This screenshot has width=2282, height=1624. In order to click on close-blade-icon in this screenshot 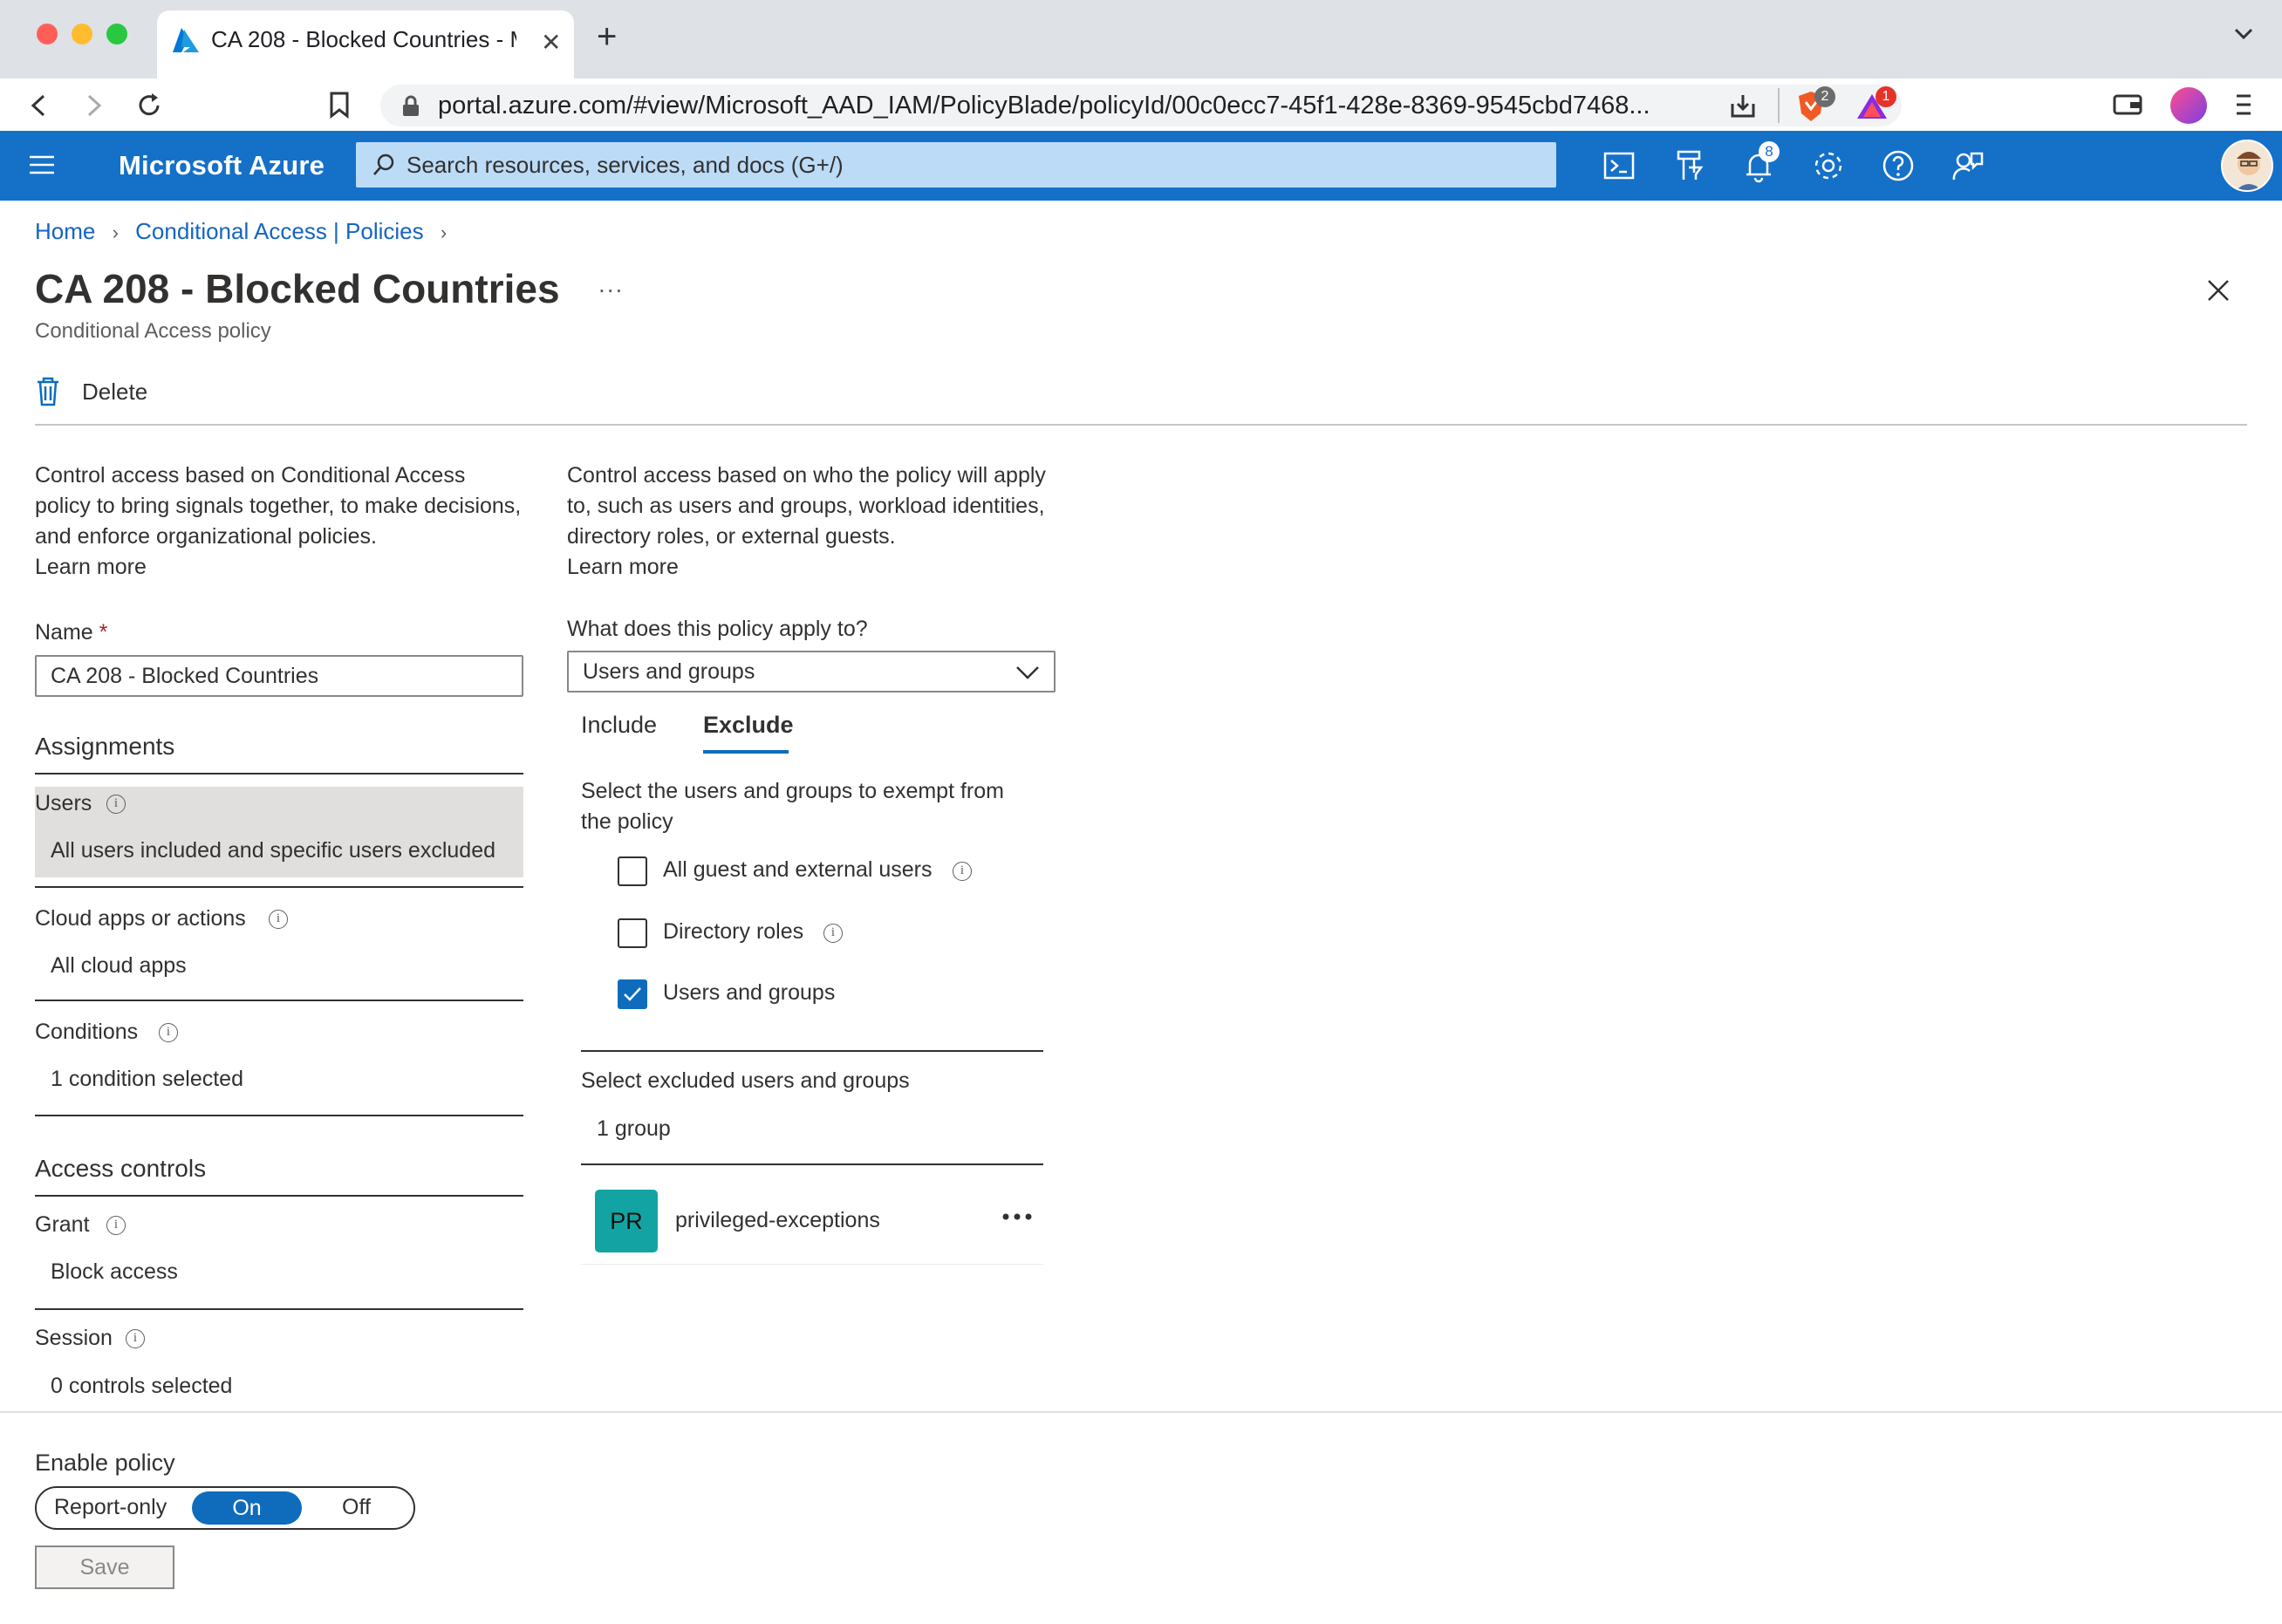, I will do `click(2218, 290)`.